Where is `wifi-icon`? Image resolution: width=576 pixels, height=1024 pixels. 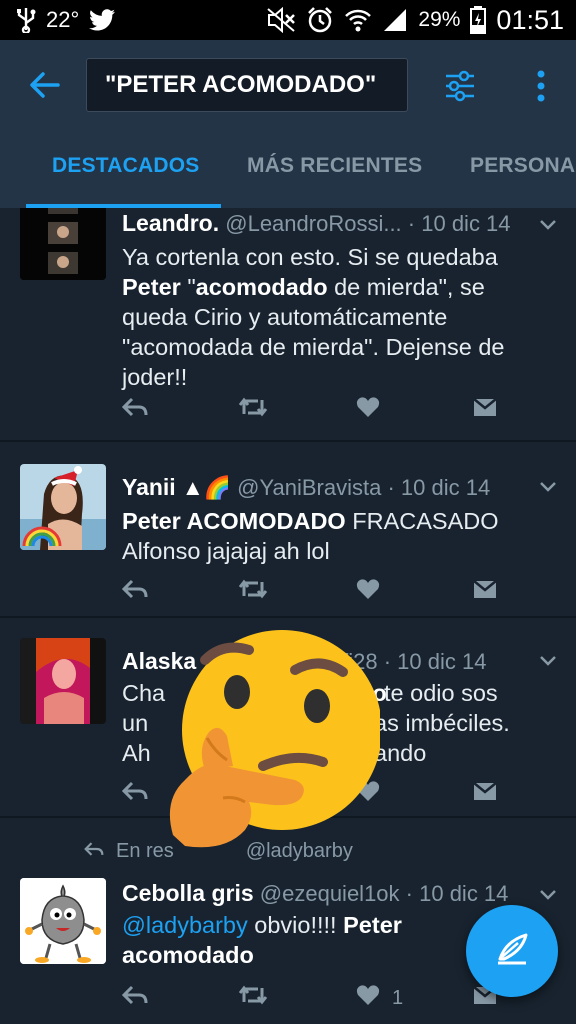
wifi-icon is located at coordinates (358, 20).